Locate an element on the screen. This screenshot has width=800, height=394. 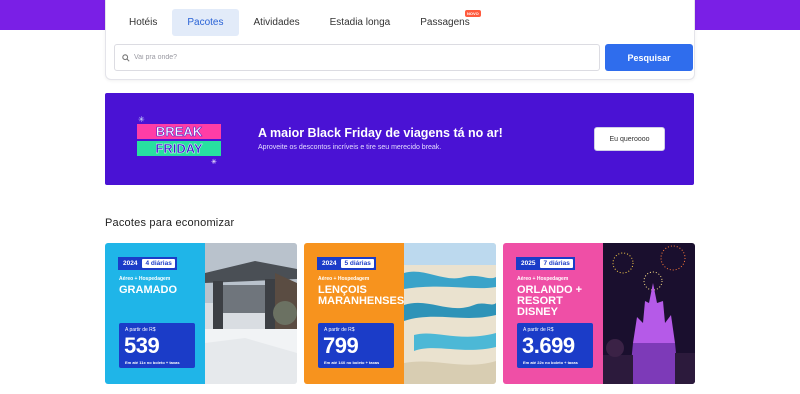
tab-passagens: Passagens Novo is located at coordinates (444, 22).